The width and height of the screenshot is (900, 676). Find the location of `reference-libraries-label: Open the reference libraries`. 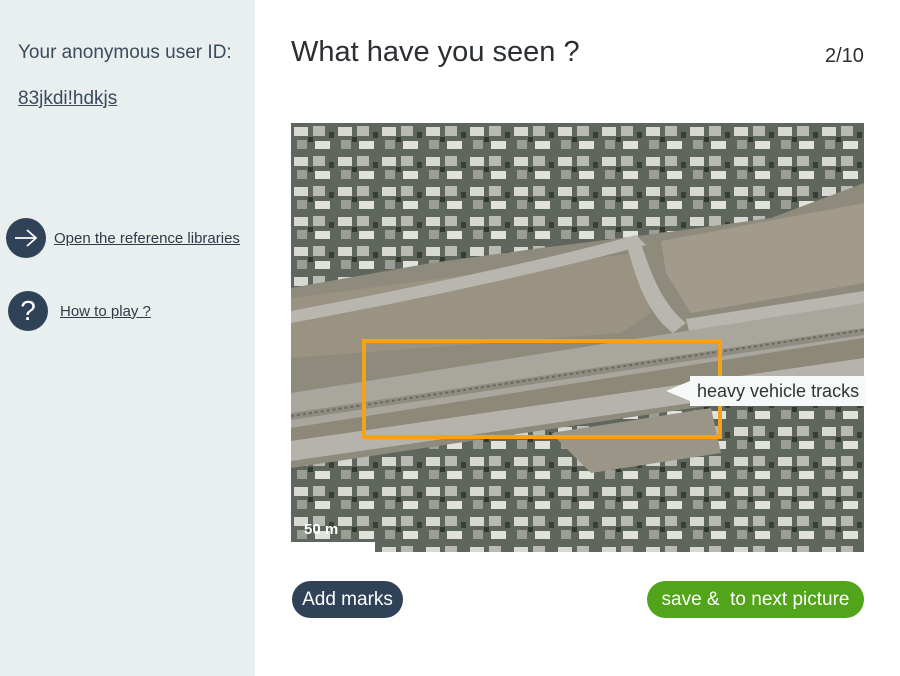

reference-libraries-label: Open the reference libraries is located at coordinates (147, 238).